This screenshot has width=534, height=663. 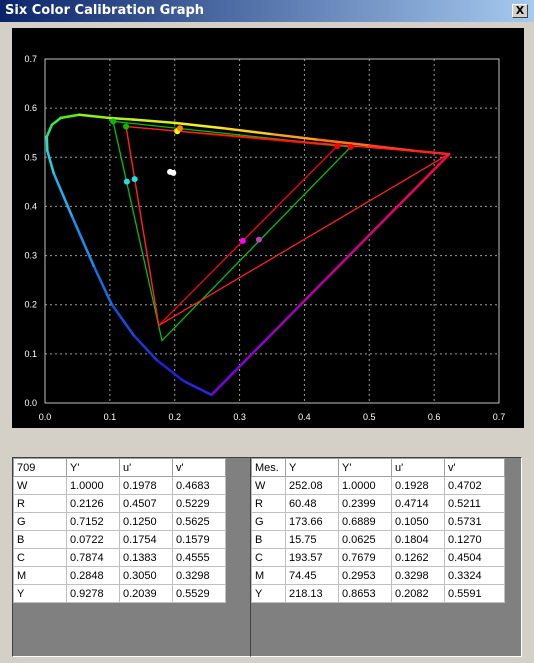 What do you see at coordinates (365, 539) in the screenshot?
I see `table-cell: 0.0625` at bounding box center [365, 539].